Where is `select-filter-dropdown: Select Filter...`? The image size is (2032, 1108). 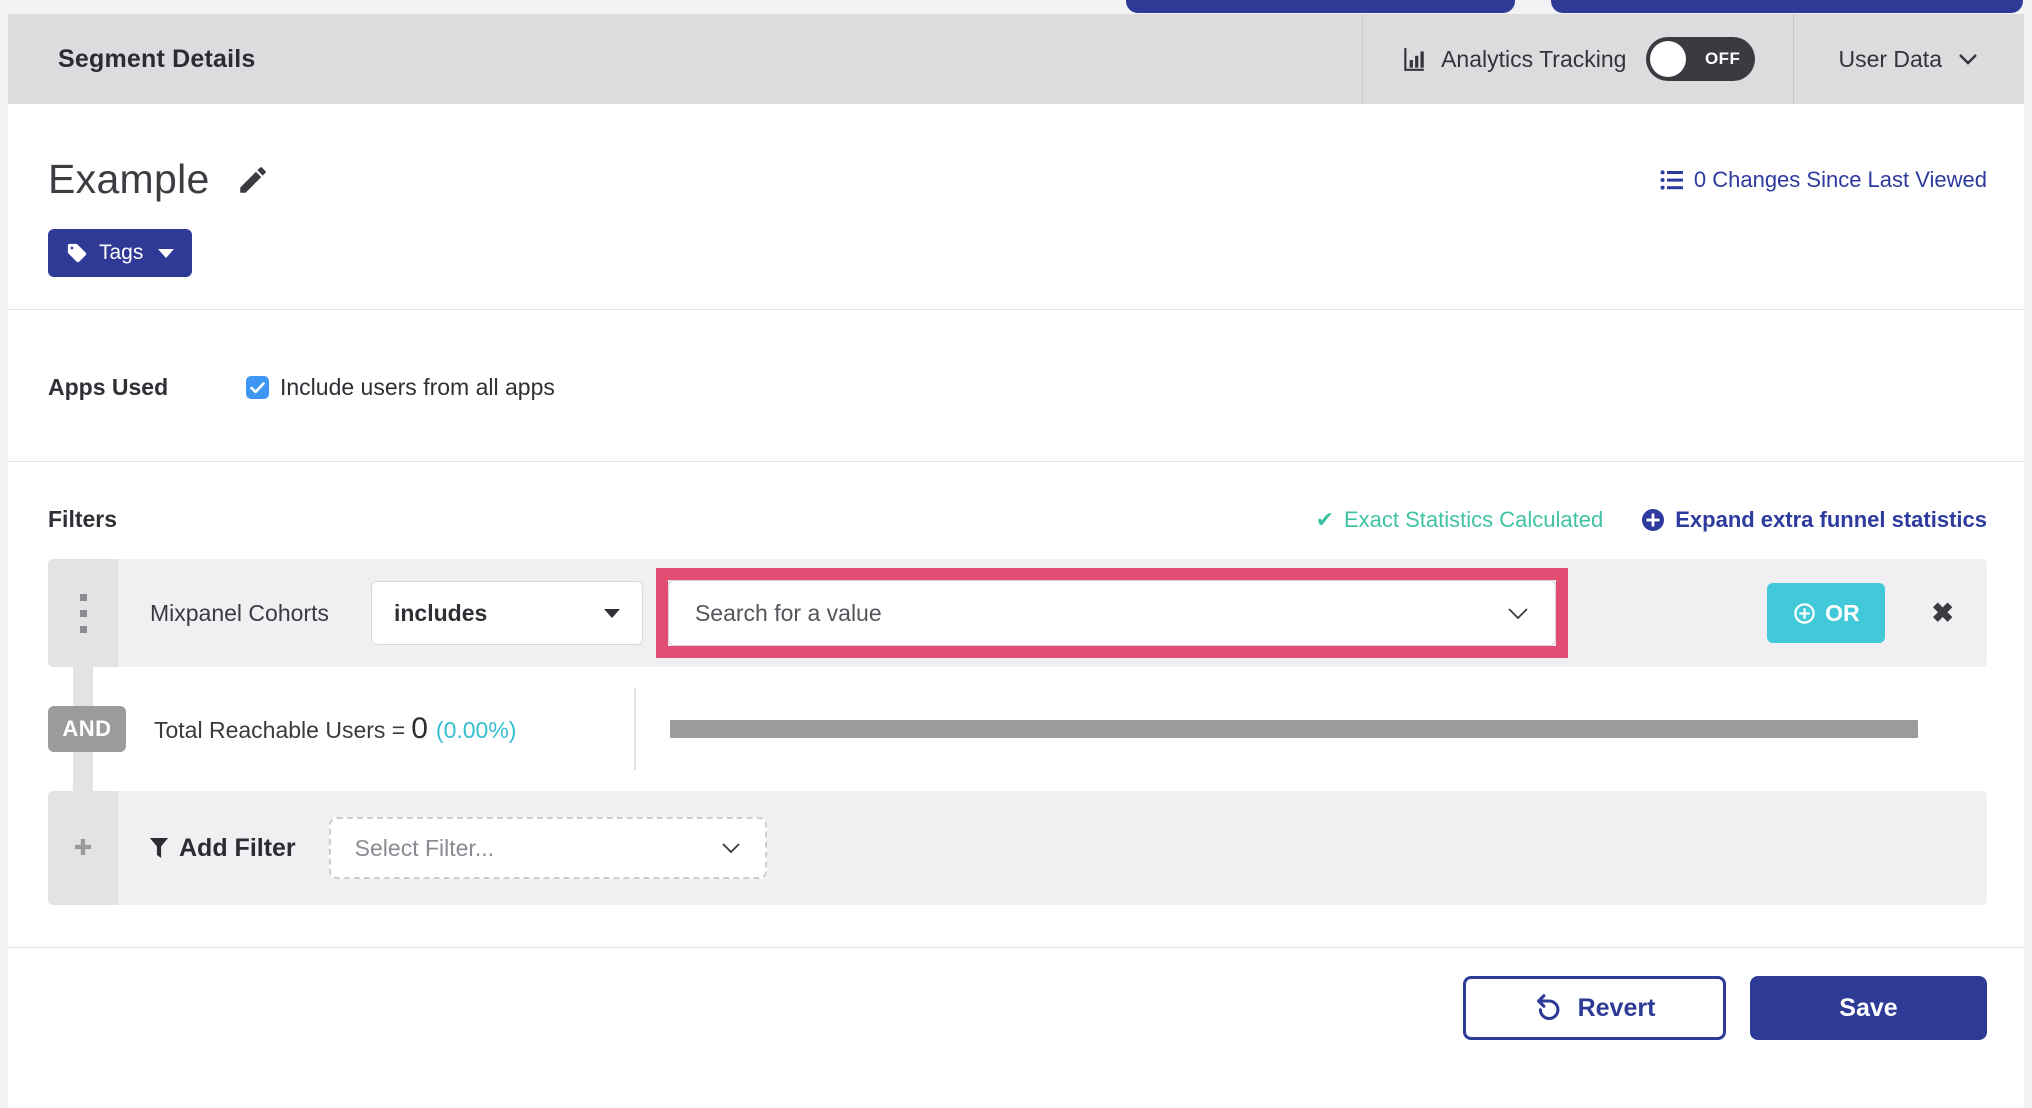 select-filter-dropdown: Select Filter... is located at coordinates (547, 848).